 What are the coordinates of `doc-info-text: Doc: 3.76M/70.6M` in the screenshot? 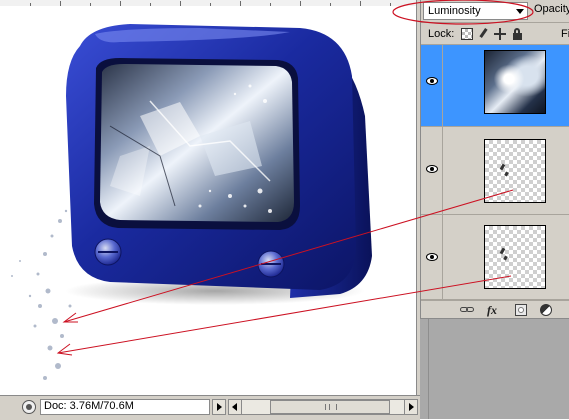 It's located at (89, 406).